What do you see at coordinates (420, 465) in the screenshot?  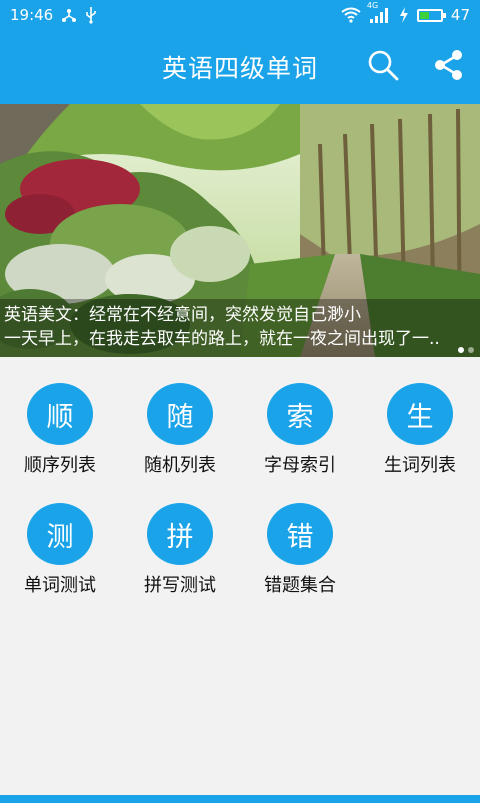 I see `menu-item-label: 生词列表` at bounding box center [420, 465].